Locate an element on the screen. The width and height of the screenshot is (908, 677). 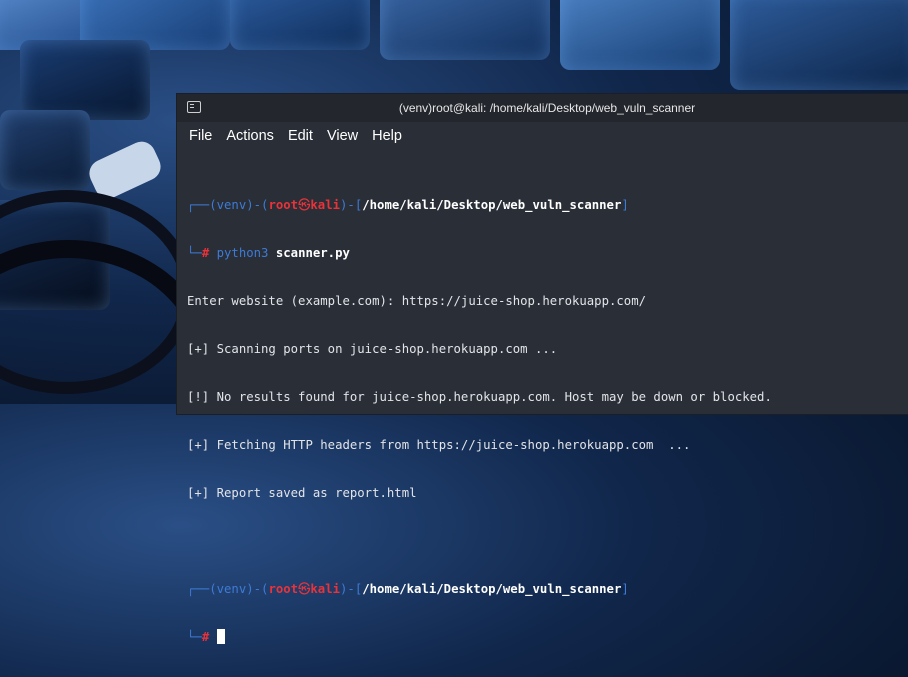
text-cursor is located at coordinates (220, 636).